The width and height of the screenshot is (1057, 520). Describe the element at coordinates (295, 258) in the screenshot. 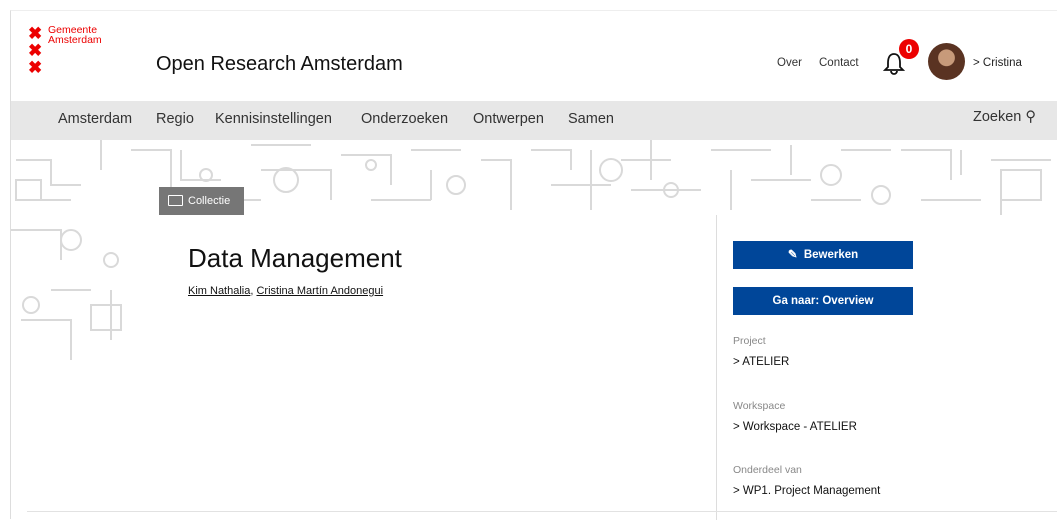

I see `page-title: Data Management` at that location.